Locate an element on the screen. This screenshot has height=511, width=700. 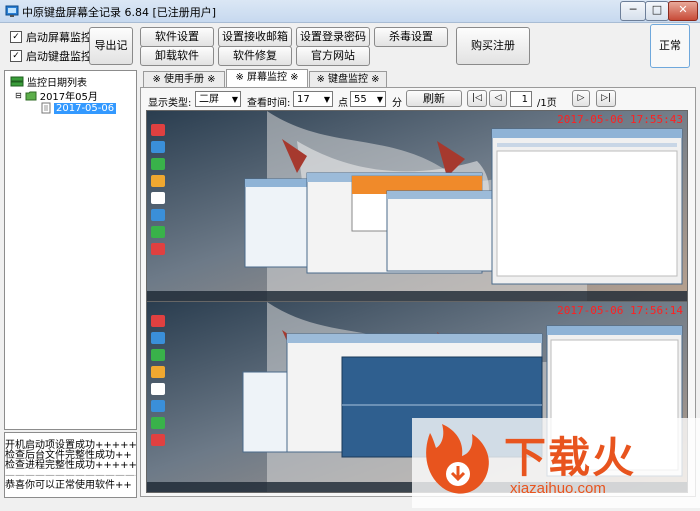
set-password-button: 设置登录密码 is located at coordinates (333, 37).